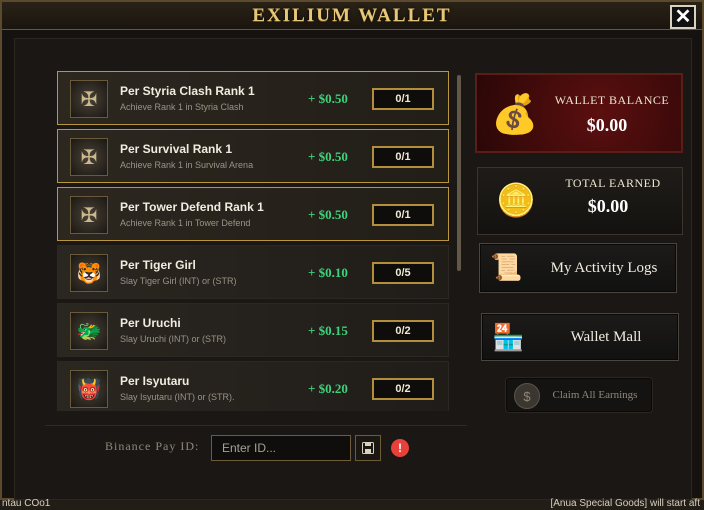  What do you see at coordinates (187, 91) in the screenshot?
I see `quest-title: Per Styria Clash Rank 1` at bounding box center [187, 91].